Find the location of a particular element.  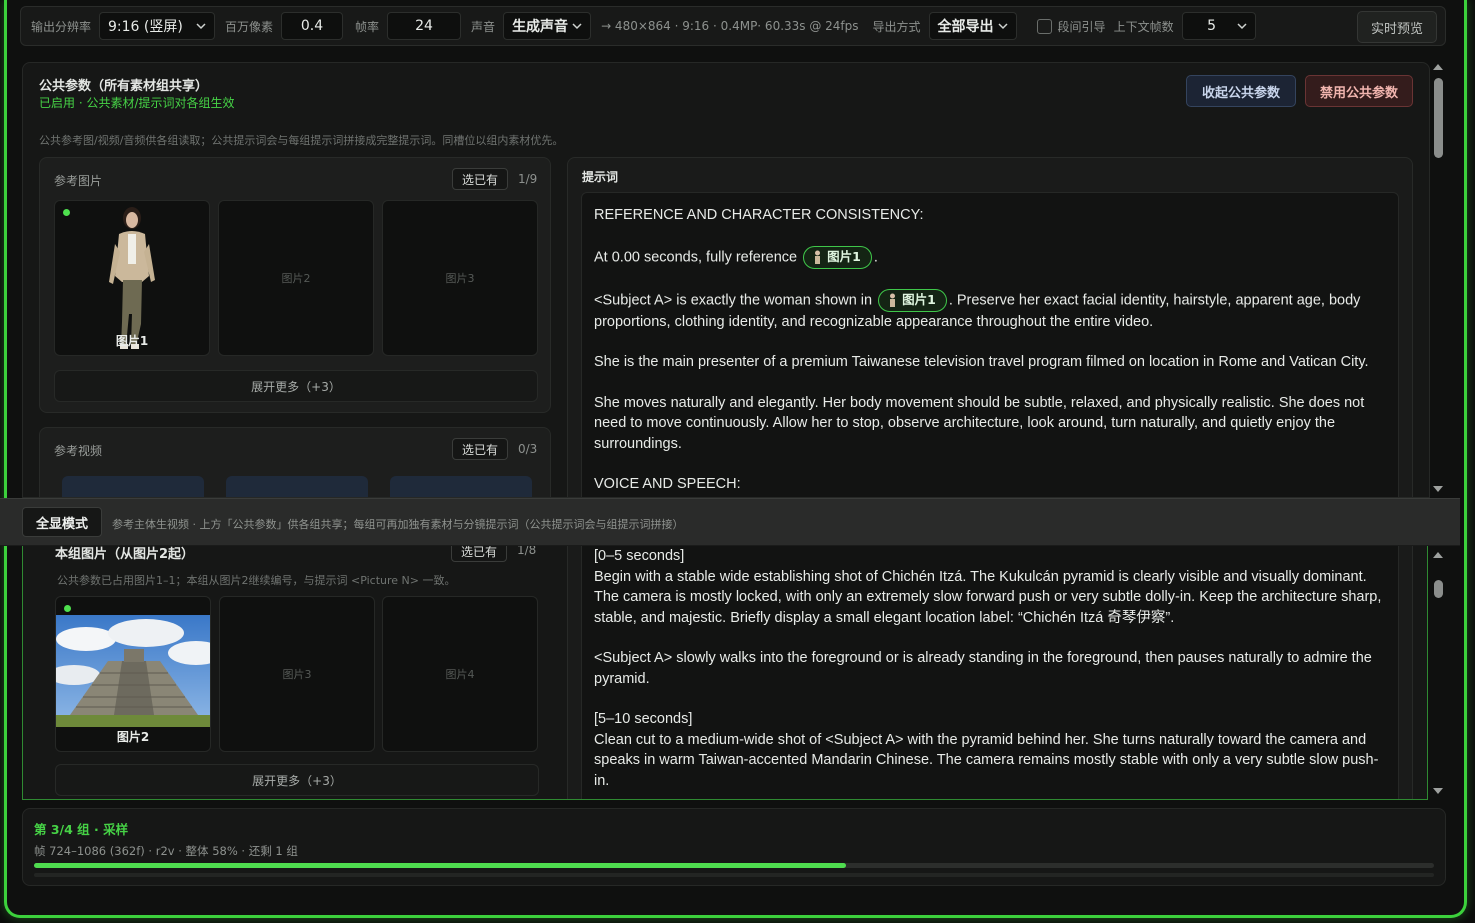

status-title: 第 3/4 组 · 采样 is located at coordinates (81, 829).